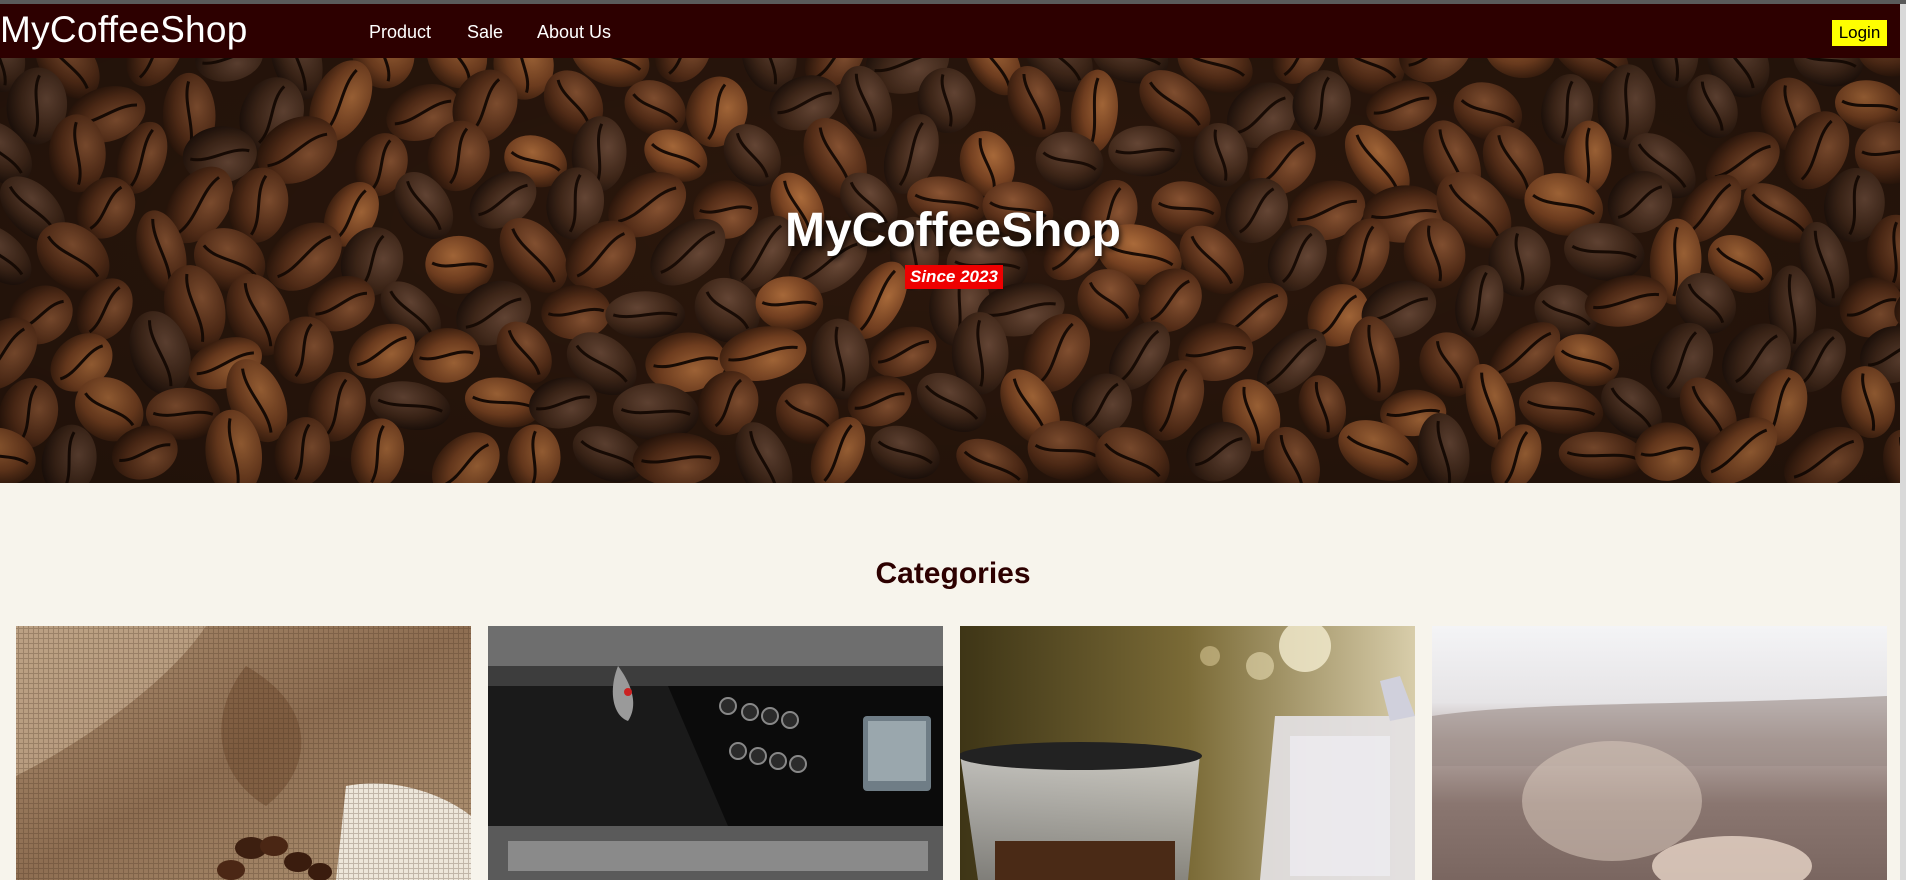  I want to click on espresso-machine-photo, so click(715, 753).